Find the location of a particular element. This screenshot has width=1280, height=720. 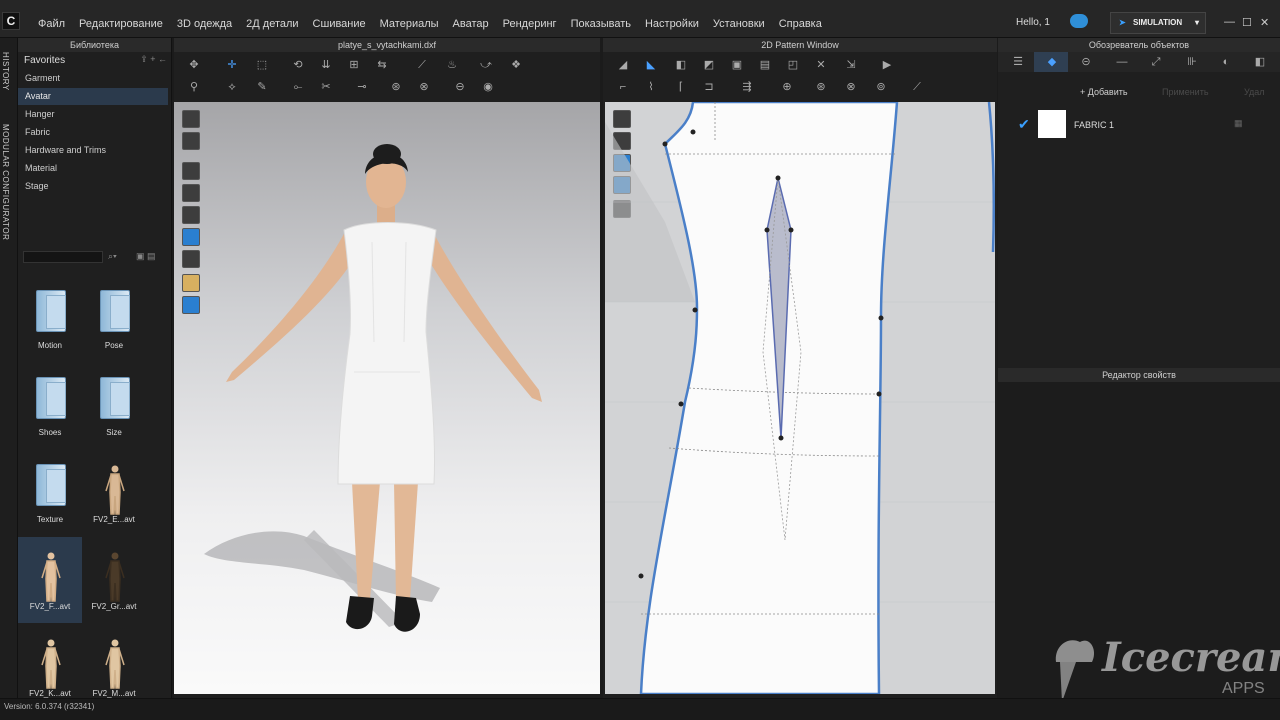

cut-icon: ✂ is located at coordinates (326, 87).